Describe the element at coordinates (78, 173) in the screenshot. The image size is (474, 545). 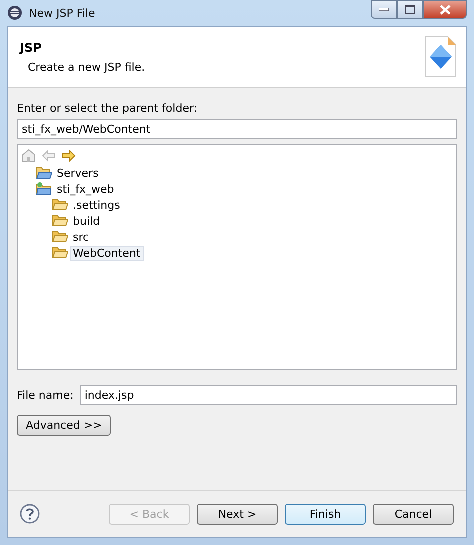
I see `tree-item: Servers` at that location.